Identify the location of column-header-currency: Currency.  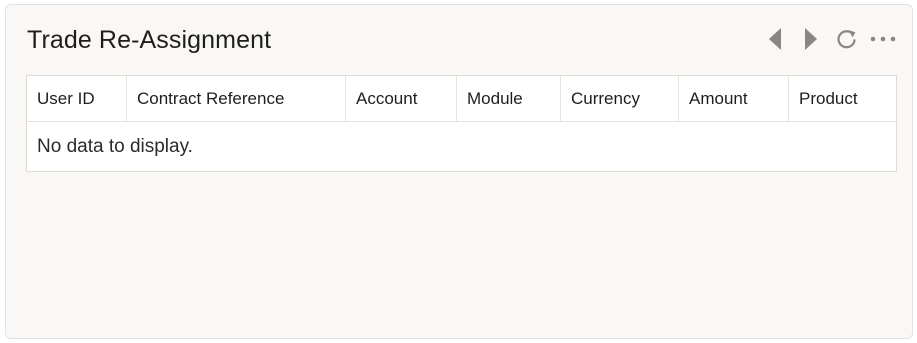
(620, 98).